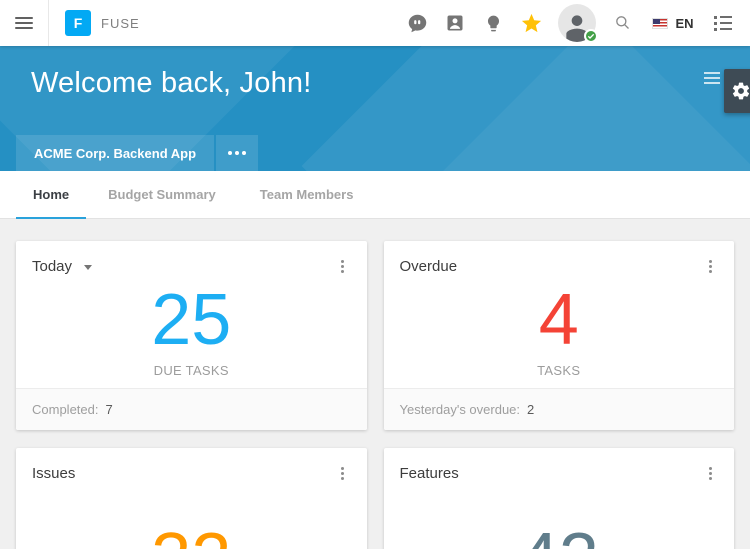 The image size is (750, 549). What do you see at coordinates (531, 409) in the screenshot?
I see `footer-value: 2` at bounding box center [531, 409].